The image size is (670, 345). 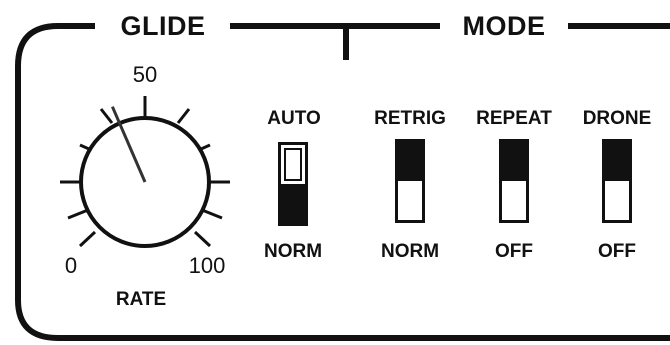 I want to click on knob-scale-max: 100, so click(x=207, y=265).